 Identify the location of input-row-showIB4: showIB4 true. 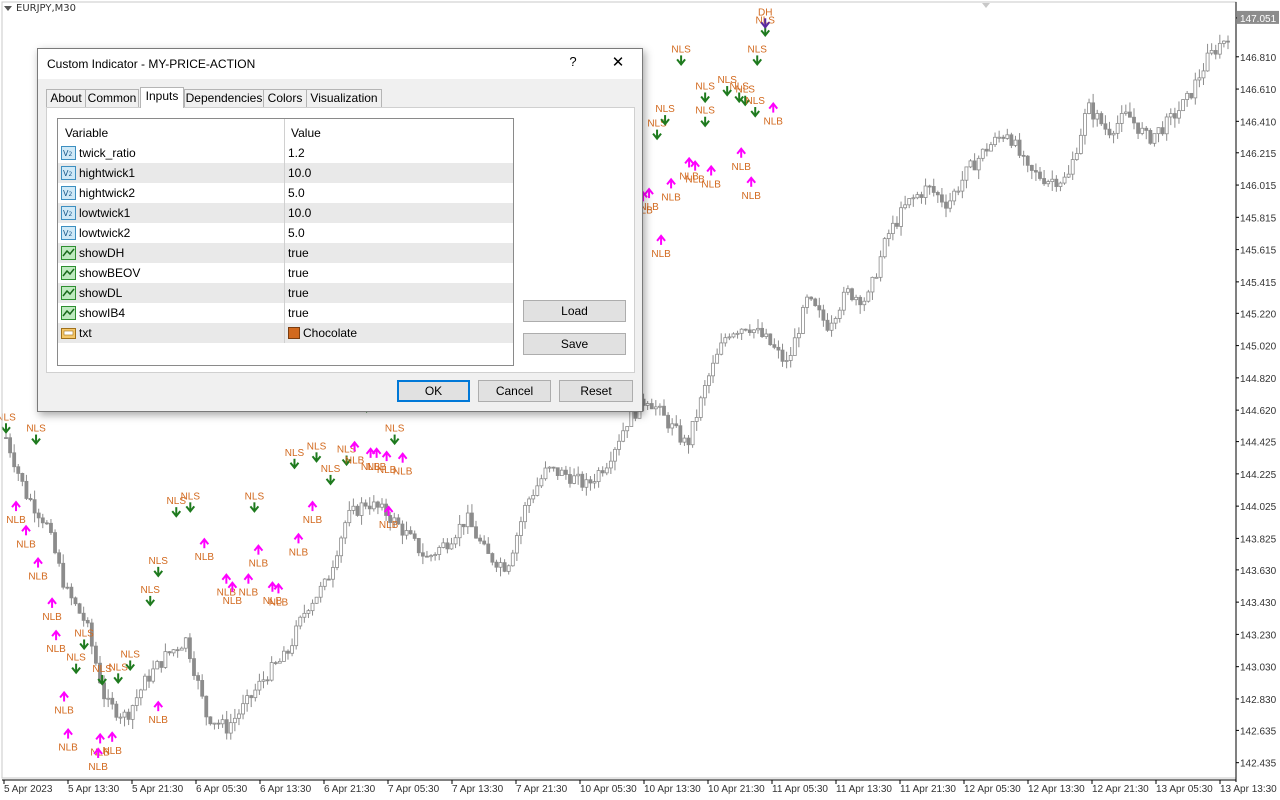
(285, 313).